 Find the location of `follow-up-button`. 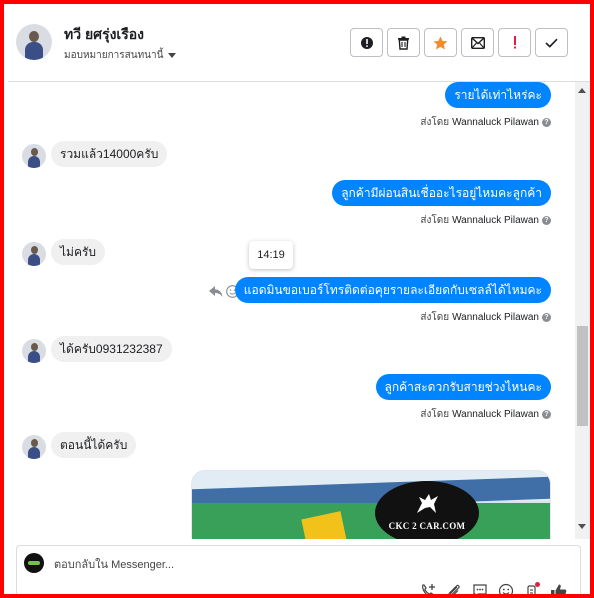

follow-up-button is located at coordinates (514, 42).